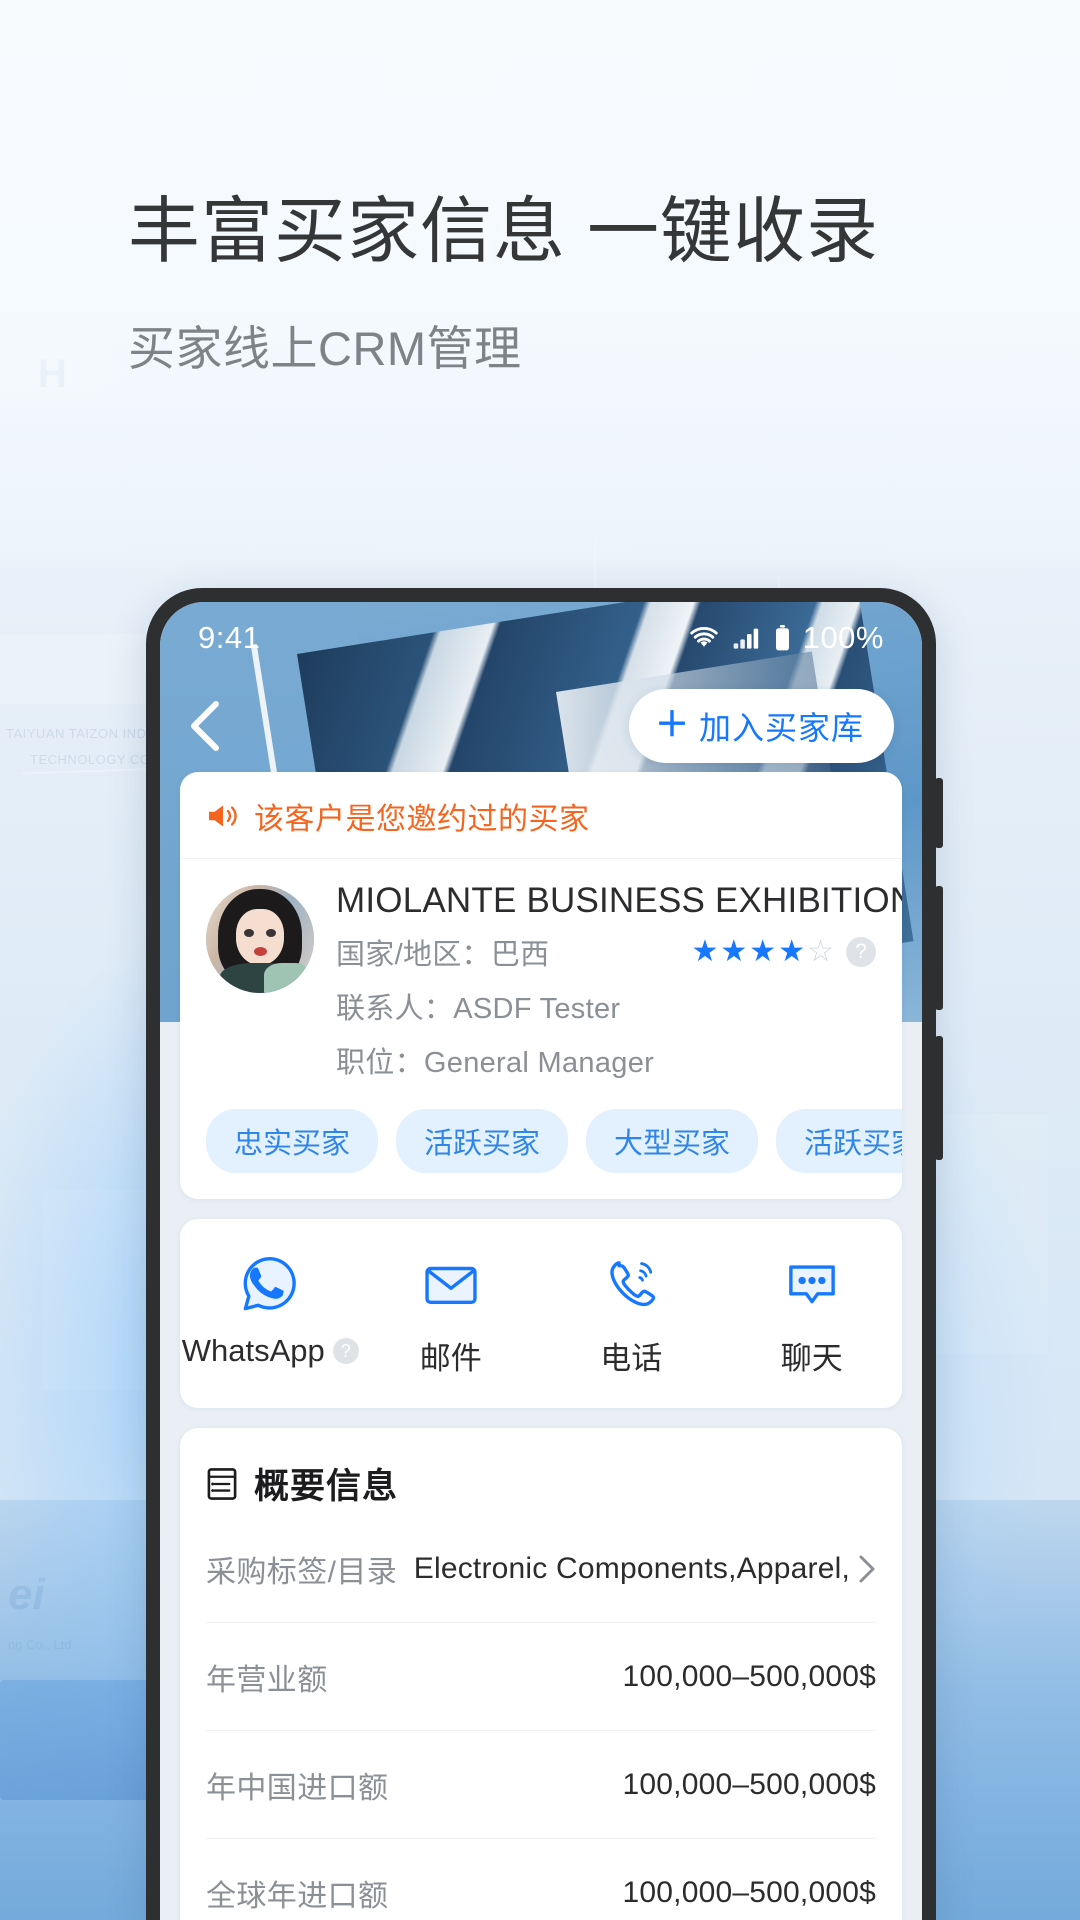 The image size is (1080, 1920). What do you see at coordinates (302, 1572) in the screenshot?
I see `row-label: 采购标签/目录` at bounding box center [302, 1572].